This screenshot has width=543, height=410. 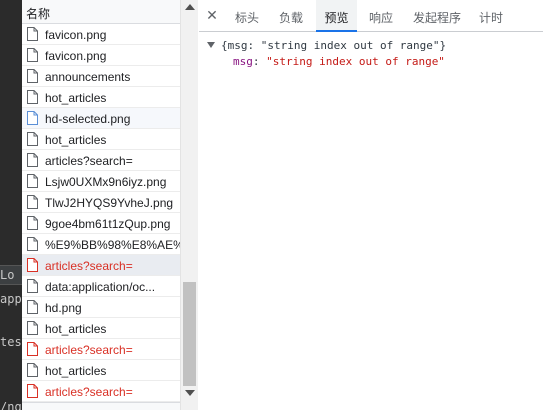 What do you see at coordinates (11, 342) in the screenshot?
I see `editor-line: test` at bounding box center [11, 342].